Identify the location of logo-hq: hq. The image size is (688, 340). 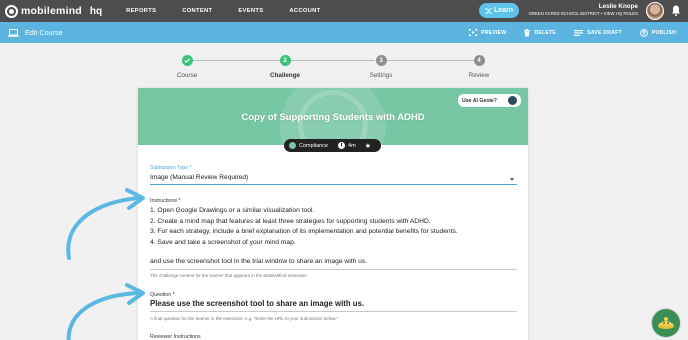
(96, 11).